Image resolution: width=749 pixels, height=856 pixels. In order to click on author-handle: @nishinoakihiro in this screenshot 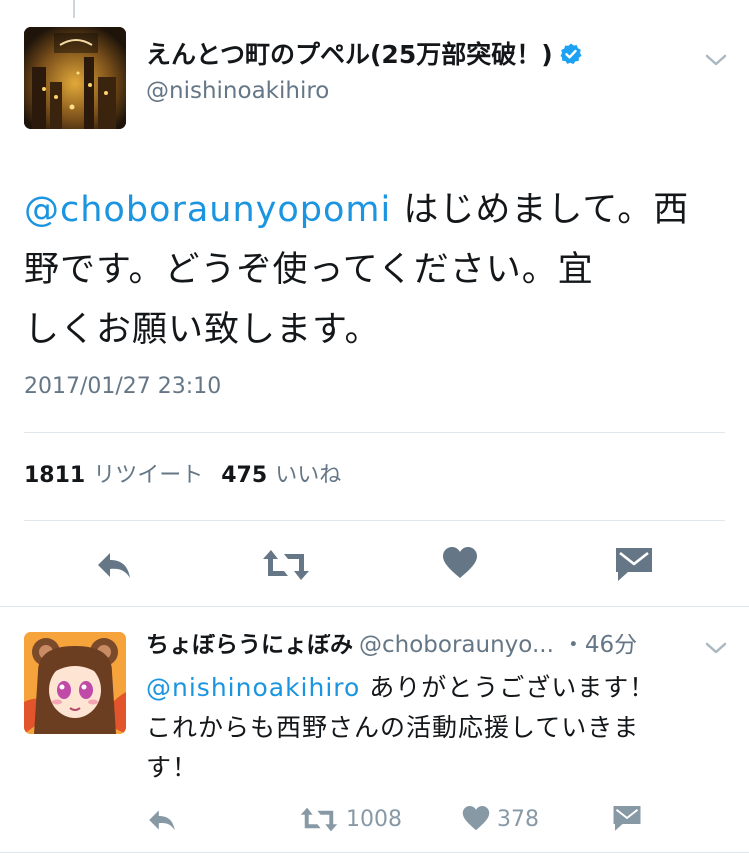, I will do `click(237, 91)`.